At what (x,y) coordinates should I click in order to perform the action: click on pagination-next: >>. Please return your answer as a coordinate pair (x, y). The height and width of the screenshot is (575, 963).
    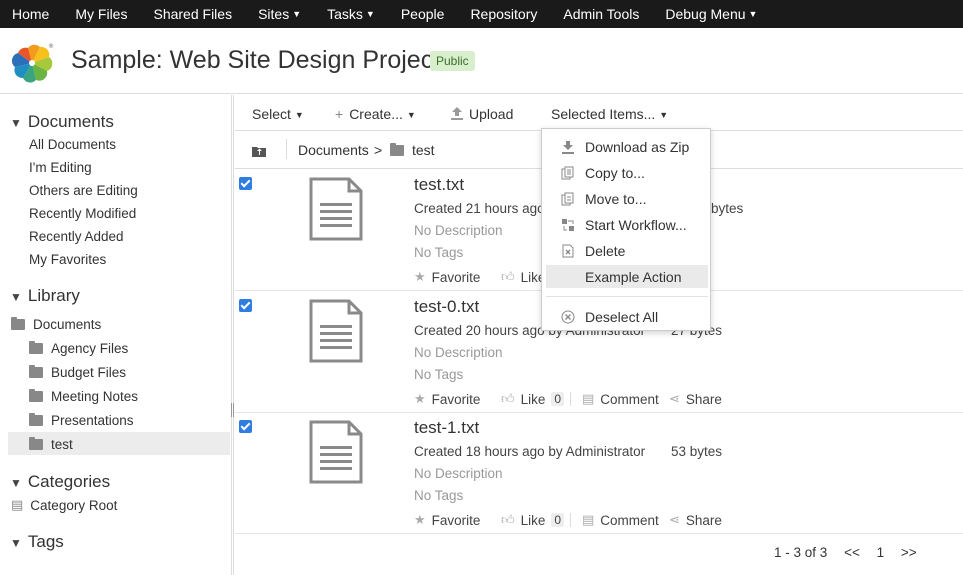
    Looking at the image, I should click on (909, 552).